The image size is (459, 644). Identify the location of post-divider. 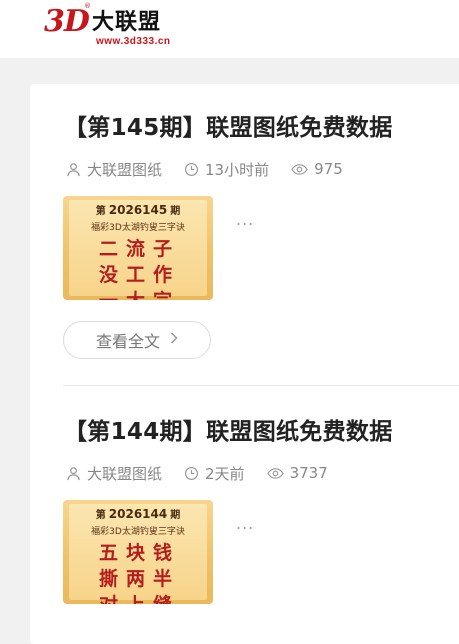
(261, 385).